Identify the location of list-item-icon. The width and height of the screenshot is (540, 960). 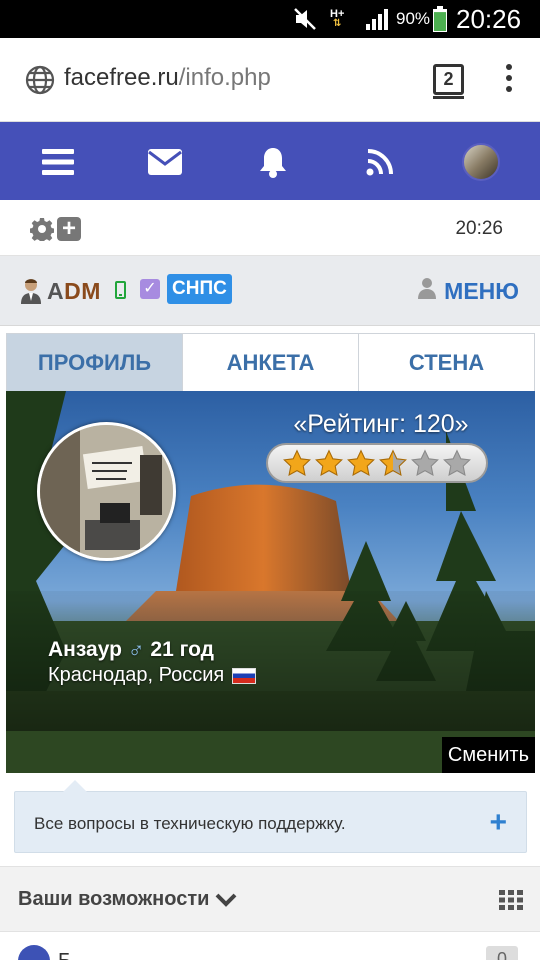
(34, 952).